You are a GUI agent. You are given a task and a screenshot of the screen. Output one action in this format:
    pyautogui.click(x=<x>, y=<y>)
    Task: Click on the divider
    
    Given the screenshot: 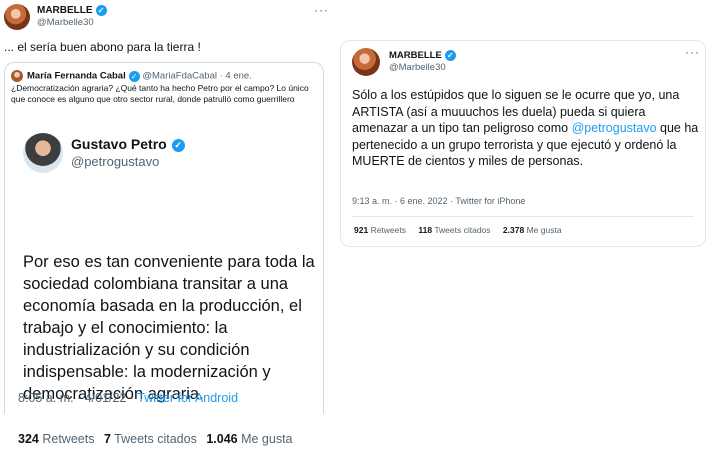 What is the action you would take?
    pyautogui.click(x=523, y=216)
    